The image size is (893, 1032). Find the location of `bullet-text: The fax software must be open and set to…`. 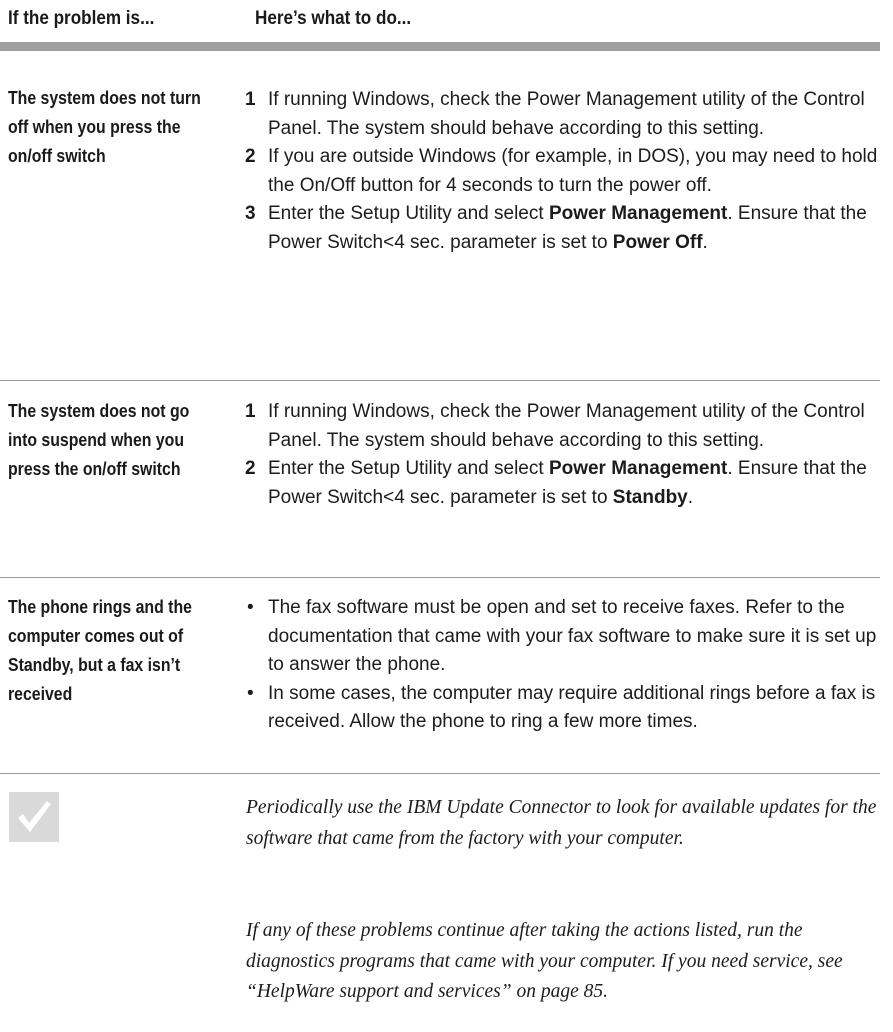

bullet-text: The fax software must be open and set to… is located at coordinates (572, 636).